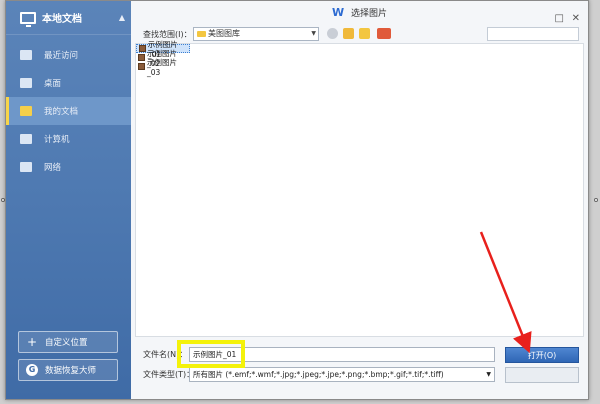  I want to click on list-item: 示例图片_03, so click(163, 67).